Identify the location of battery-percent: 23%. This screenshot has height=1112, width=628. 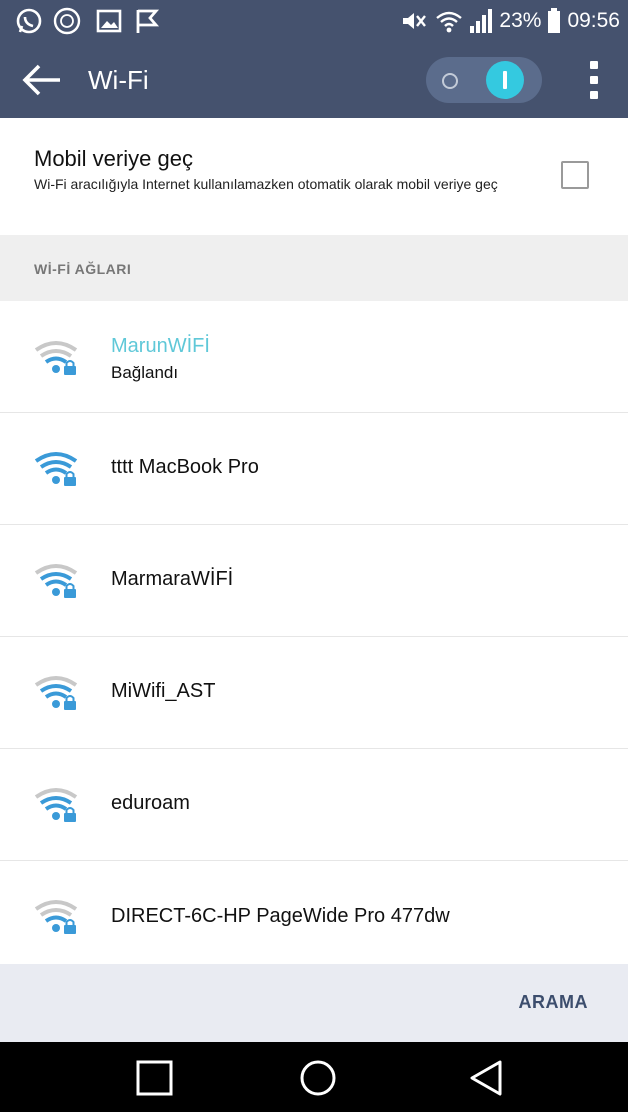
(520, 20).